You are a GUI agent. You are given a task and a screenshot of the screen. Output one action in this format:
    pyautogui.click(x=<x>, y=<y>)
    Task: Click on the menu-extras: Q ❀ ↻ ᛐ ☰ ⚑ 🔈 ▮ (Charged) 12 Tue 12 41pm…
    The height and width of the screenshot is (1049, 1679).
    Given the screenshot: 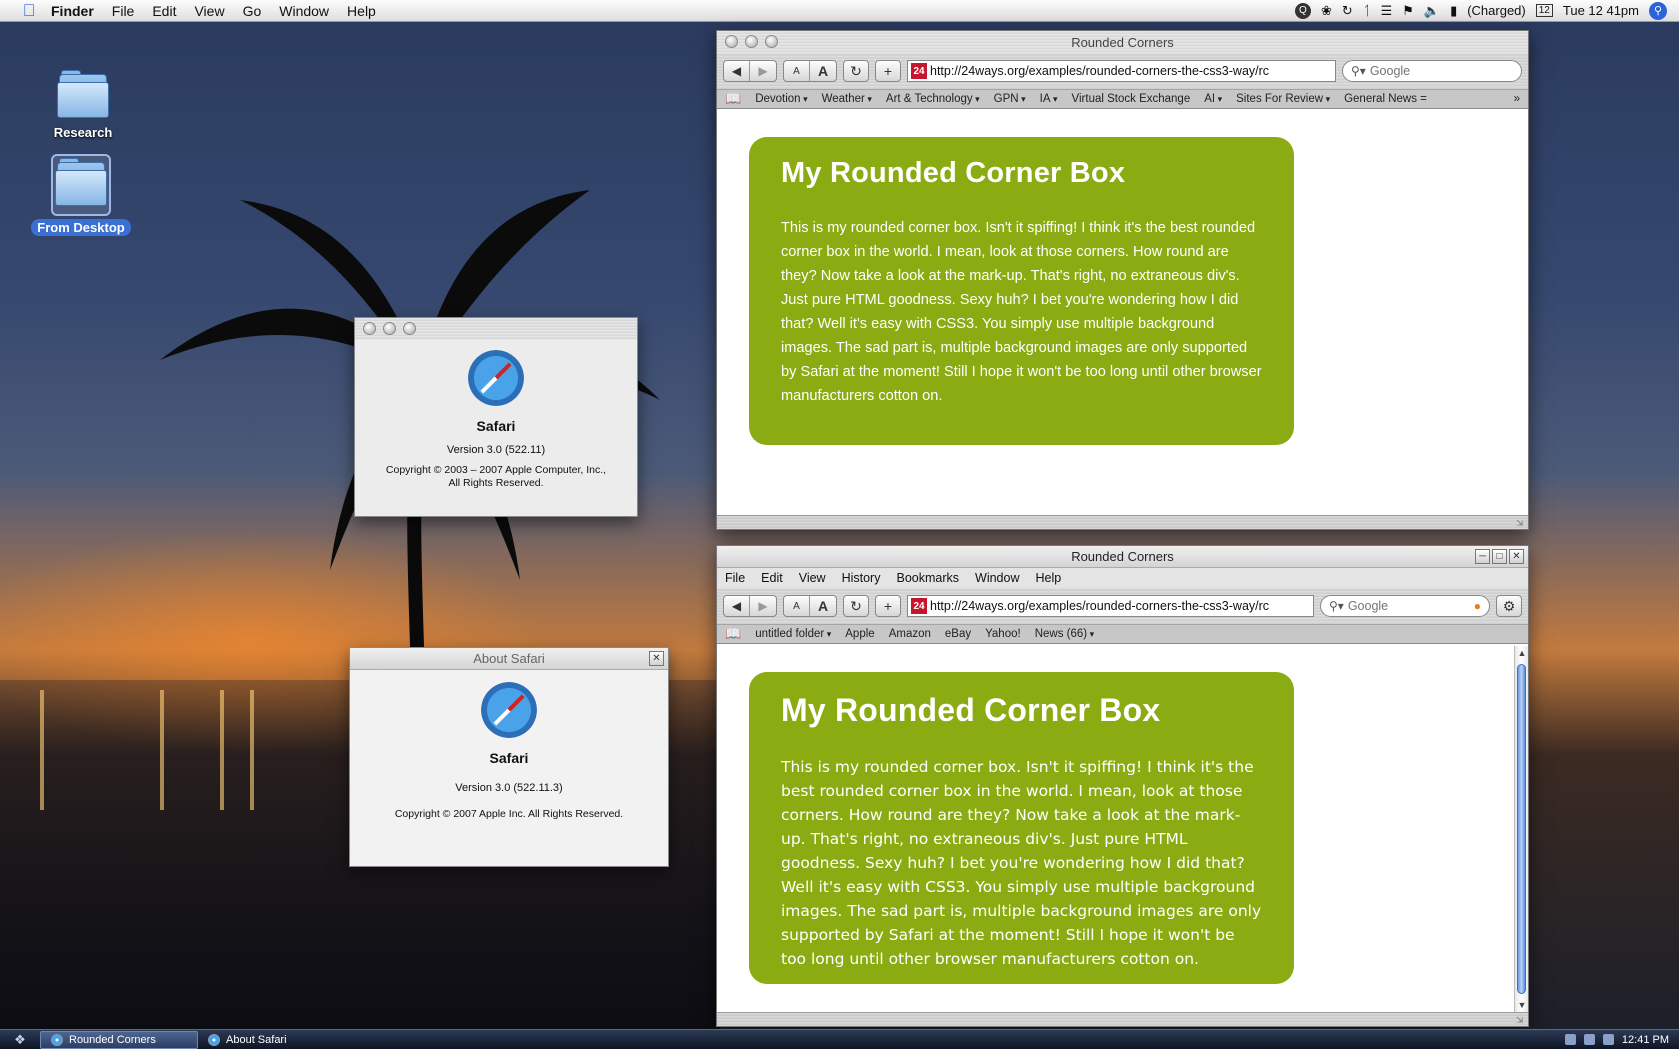 What is the action you would take?
    pyautogui.click(x=1486, y=10)
    